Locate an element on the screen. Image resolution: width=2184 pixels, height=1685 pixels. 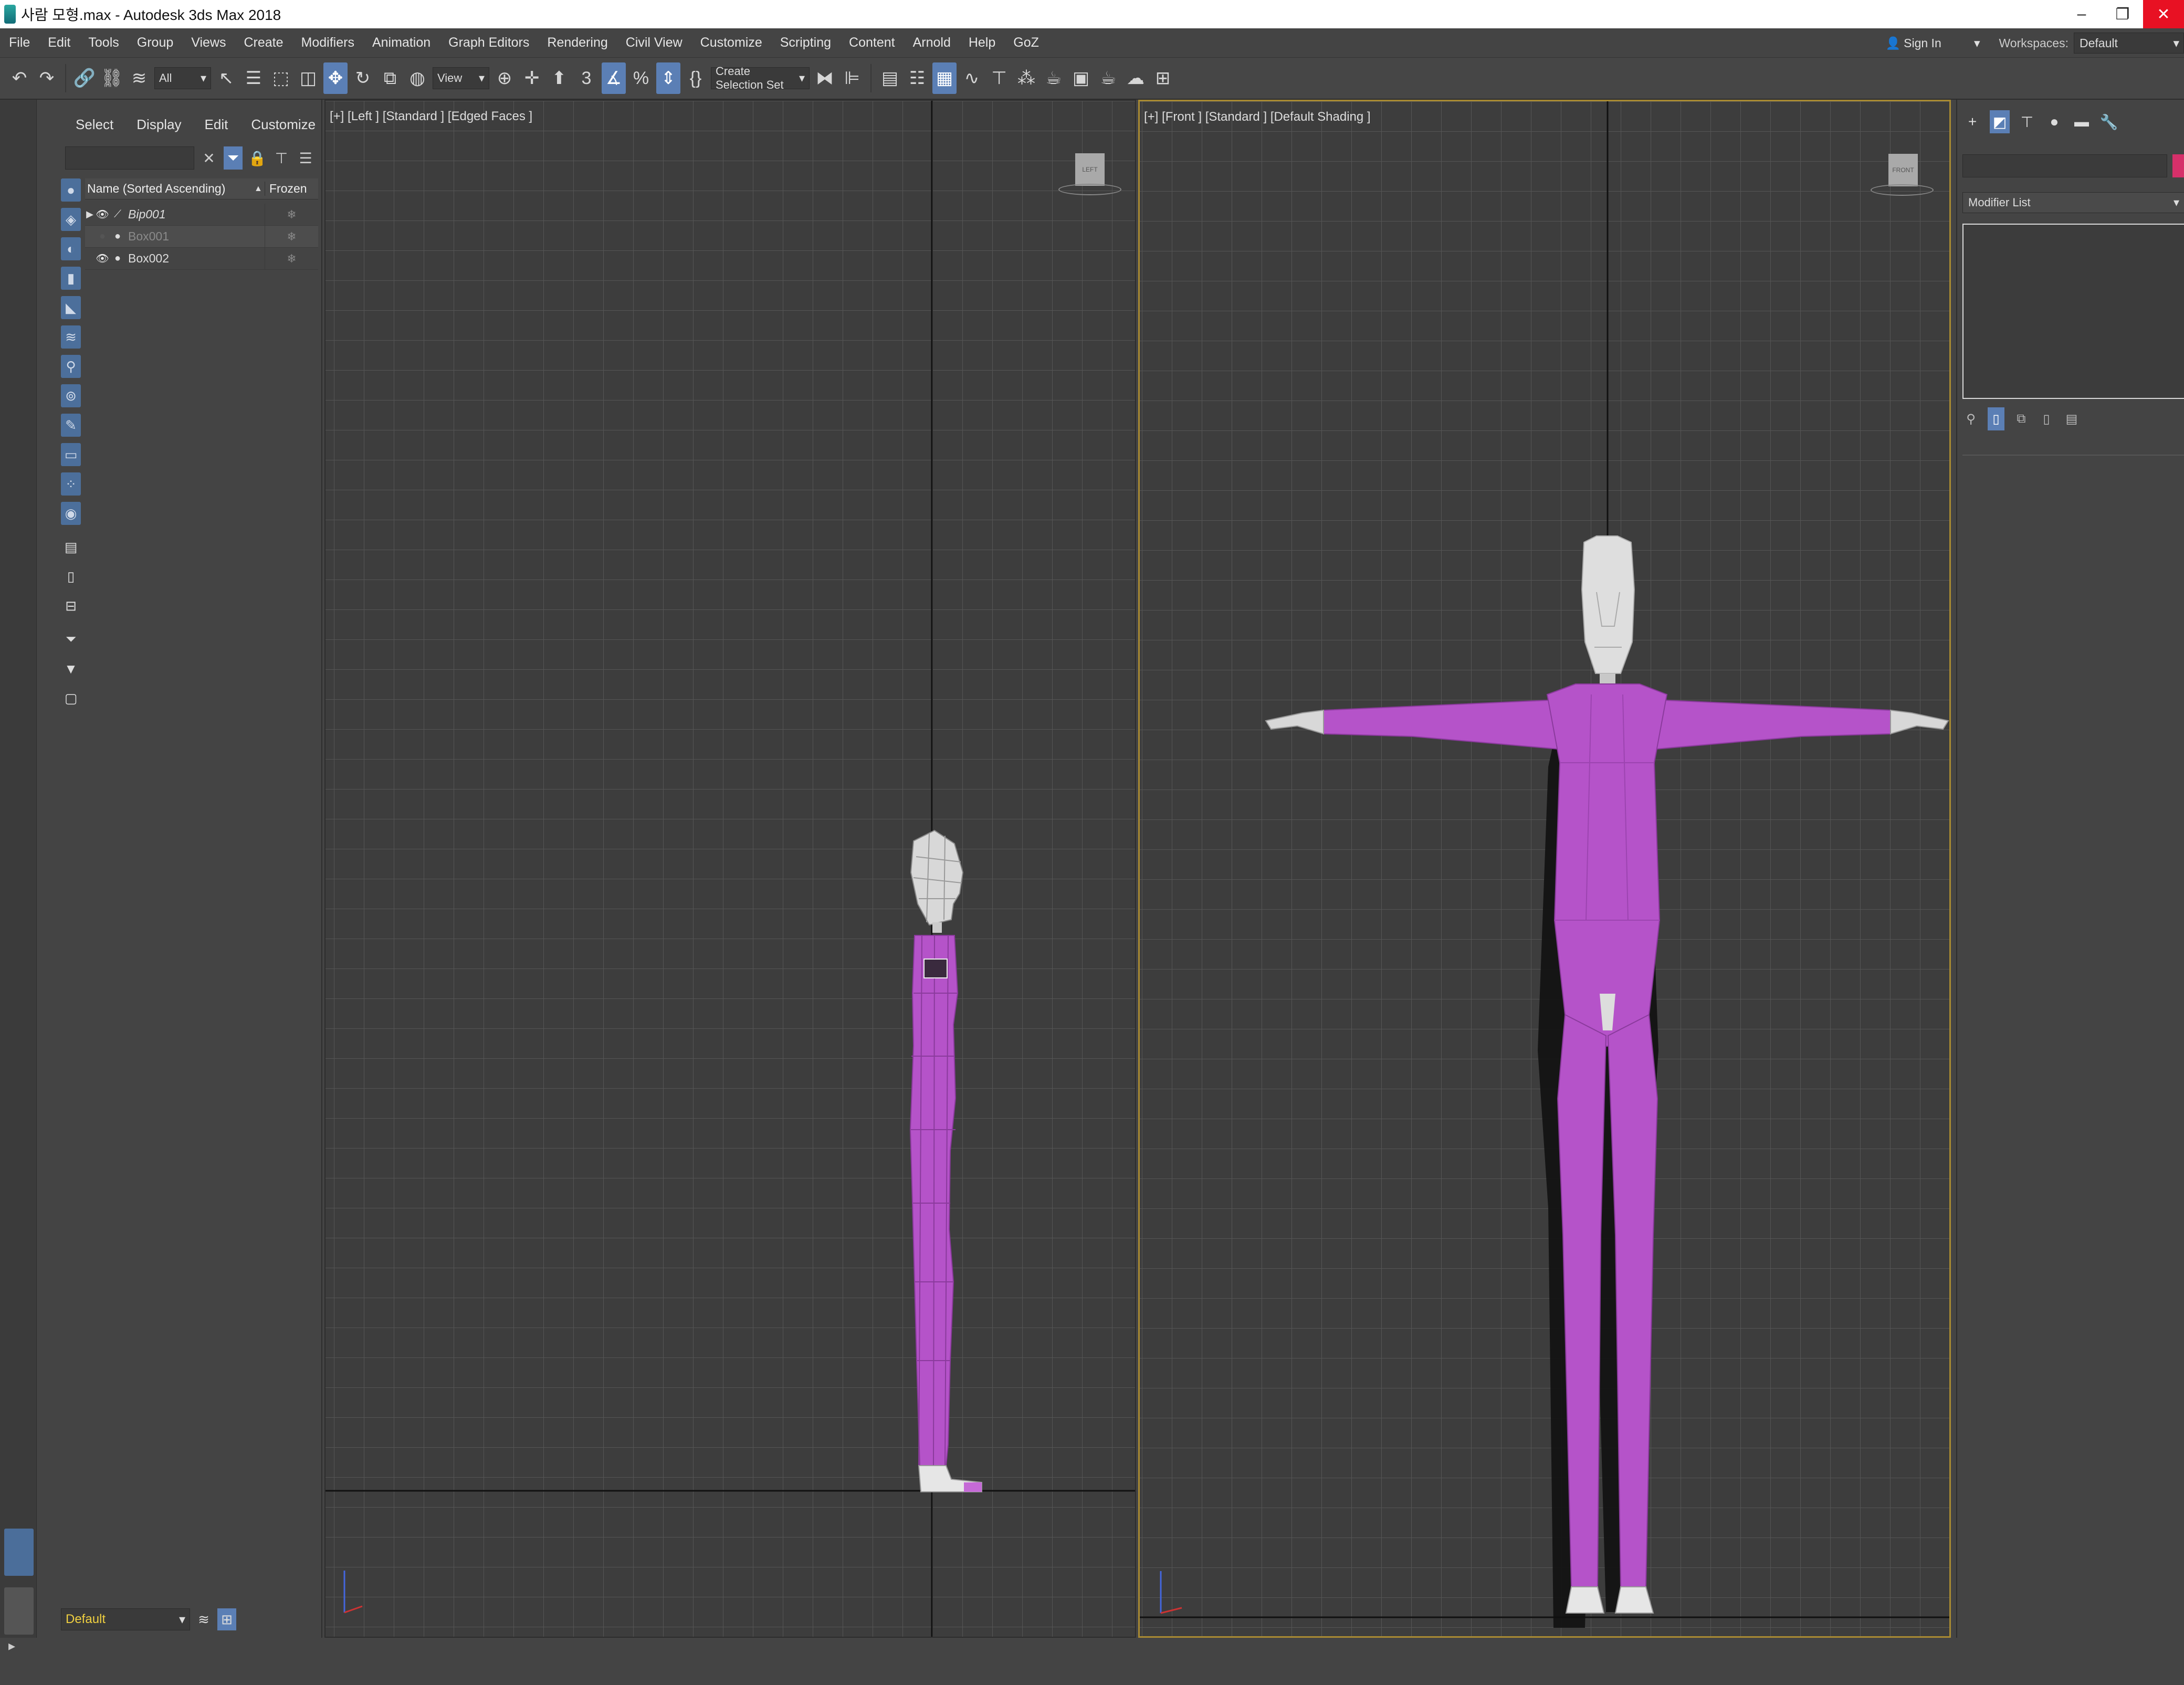
menu-views: Views is located at coordinates (208, 43).